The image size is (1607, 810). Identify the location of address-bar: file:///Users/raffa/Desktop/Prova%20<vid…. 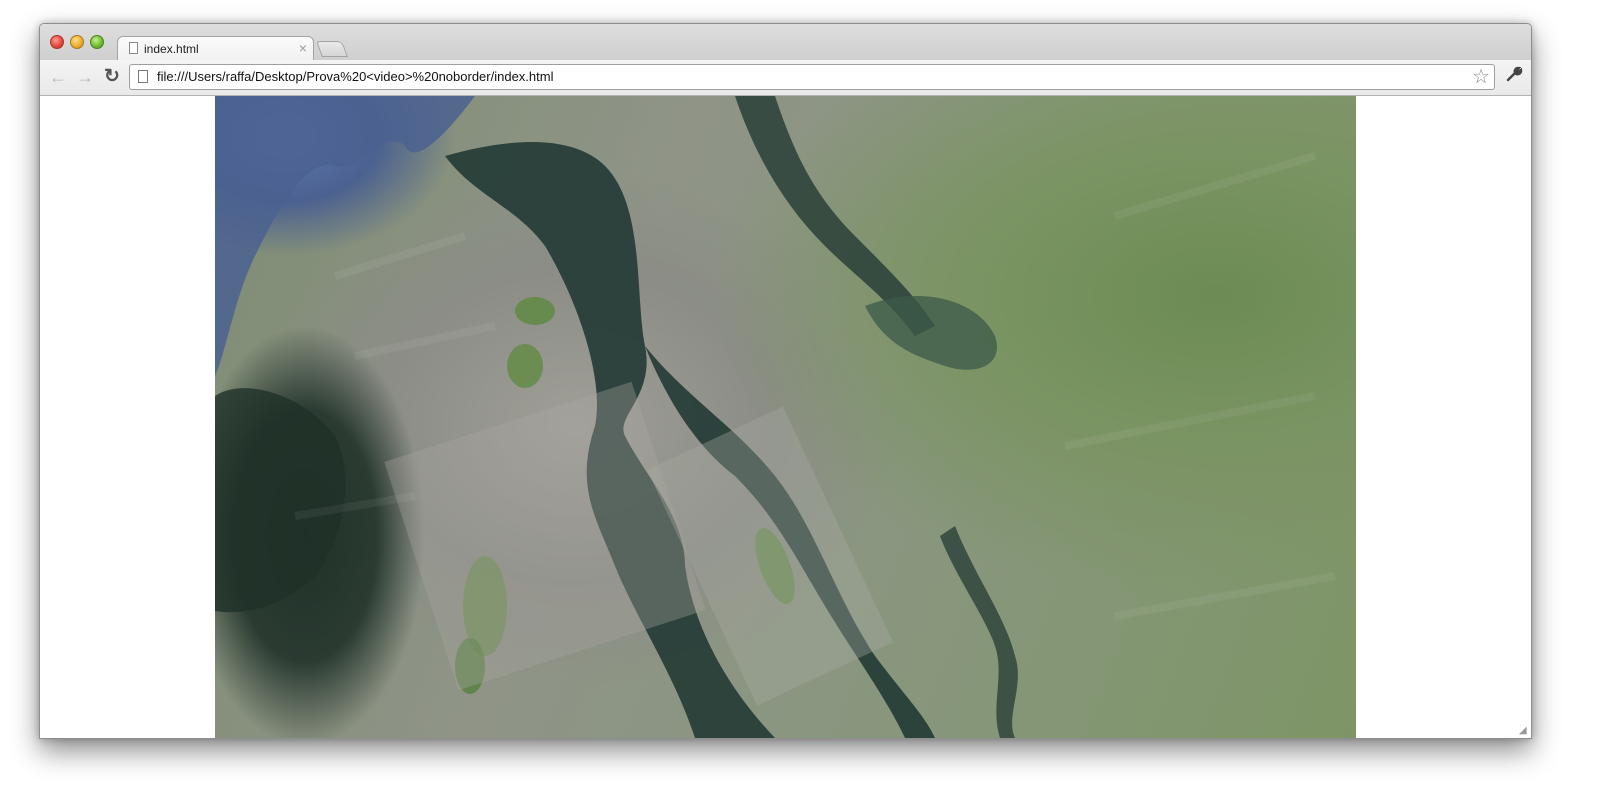
(812, 77).